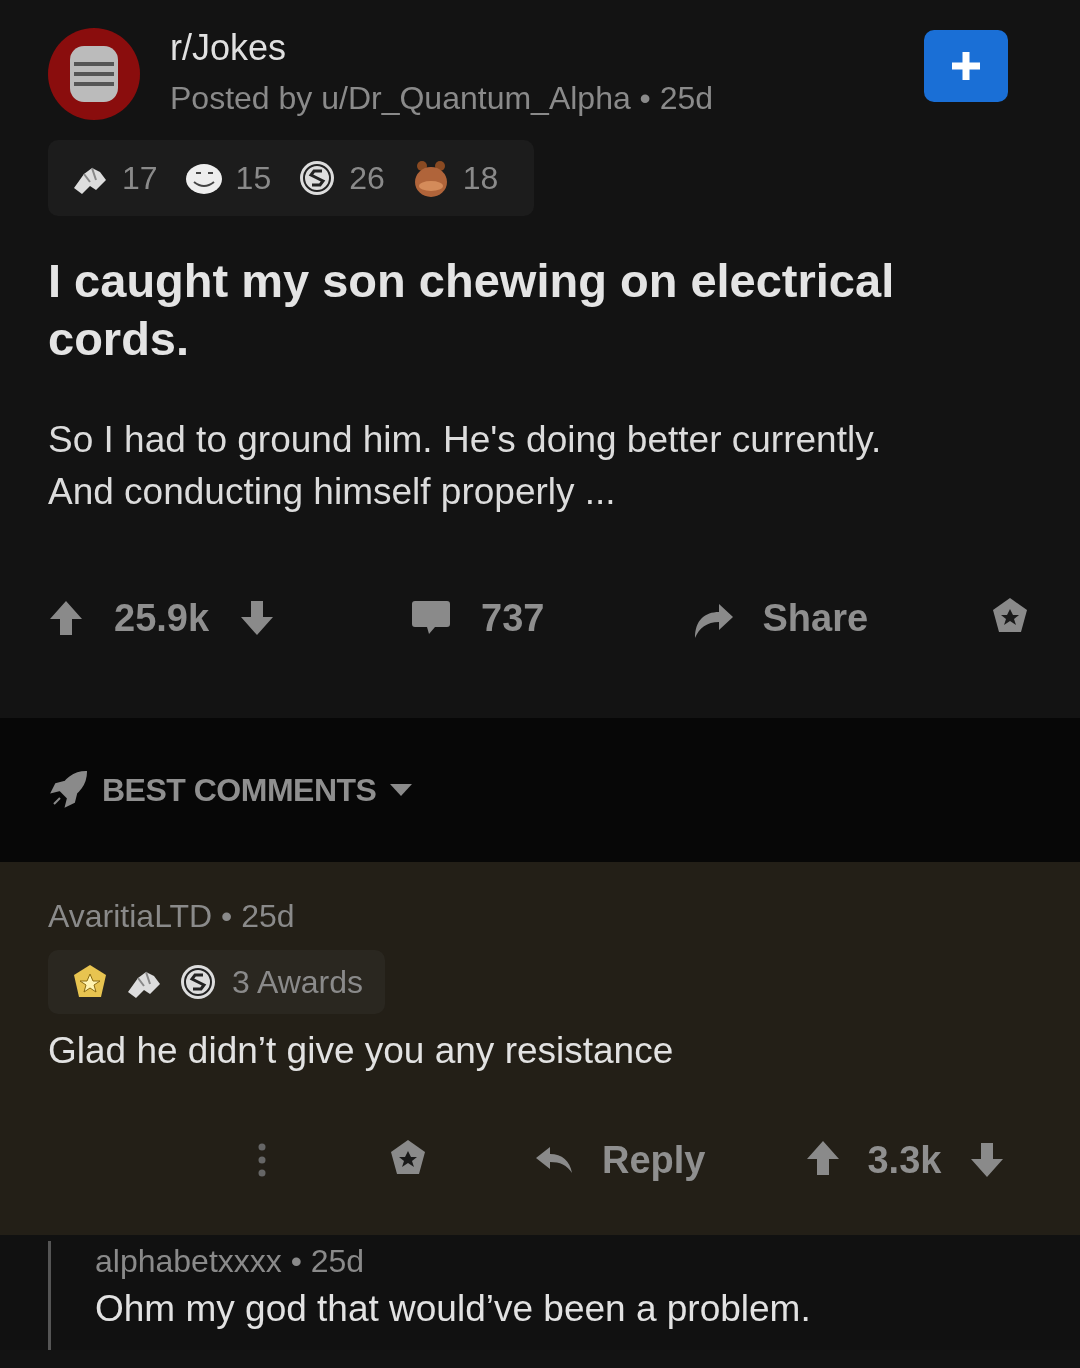  What do you see at coordinates (198, 982) in the screenshot?
I see `coin-icon` at bounding box center [198, 982].